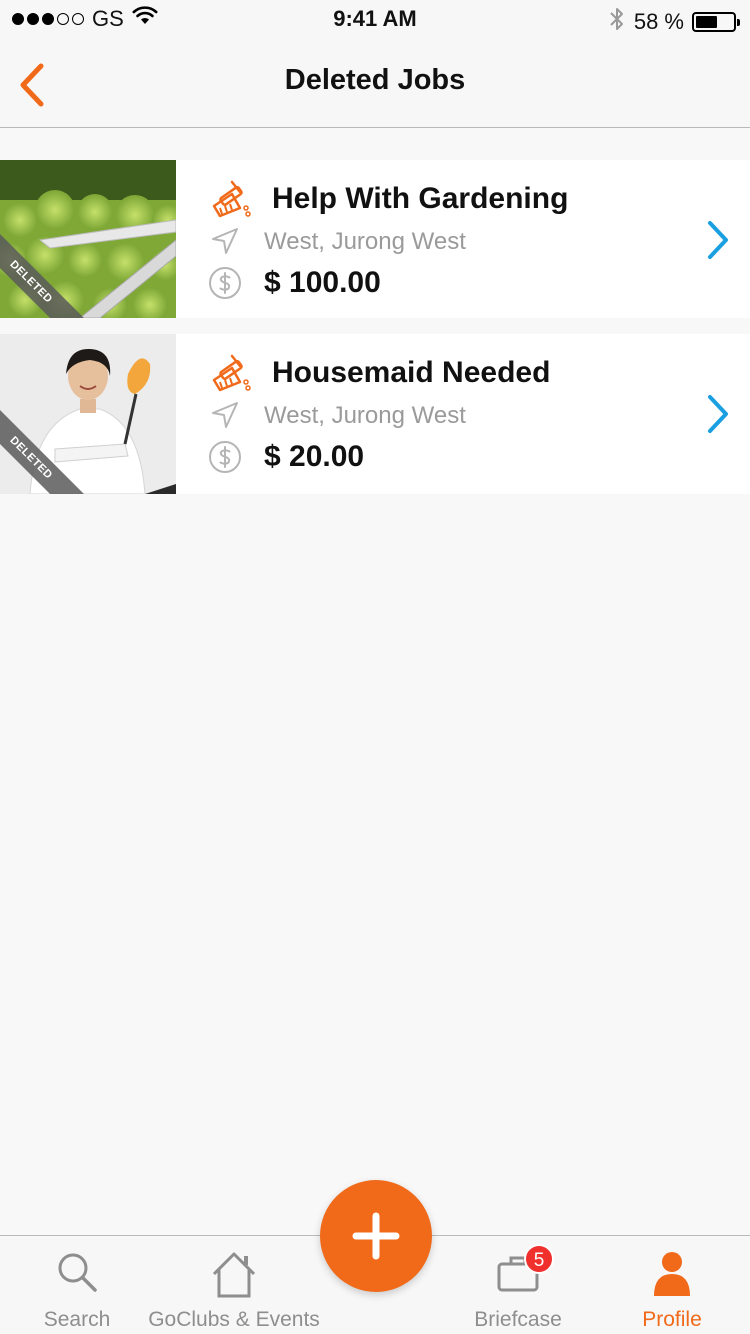 The image size is (750, 1334). I want to click on tab-label: Search, so click(77, 1319).